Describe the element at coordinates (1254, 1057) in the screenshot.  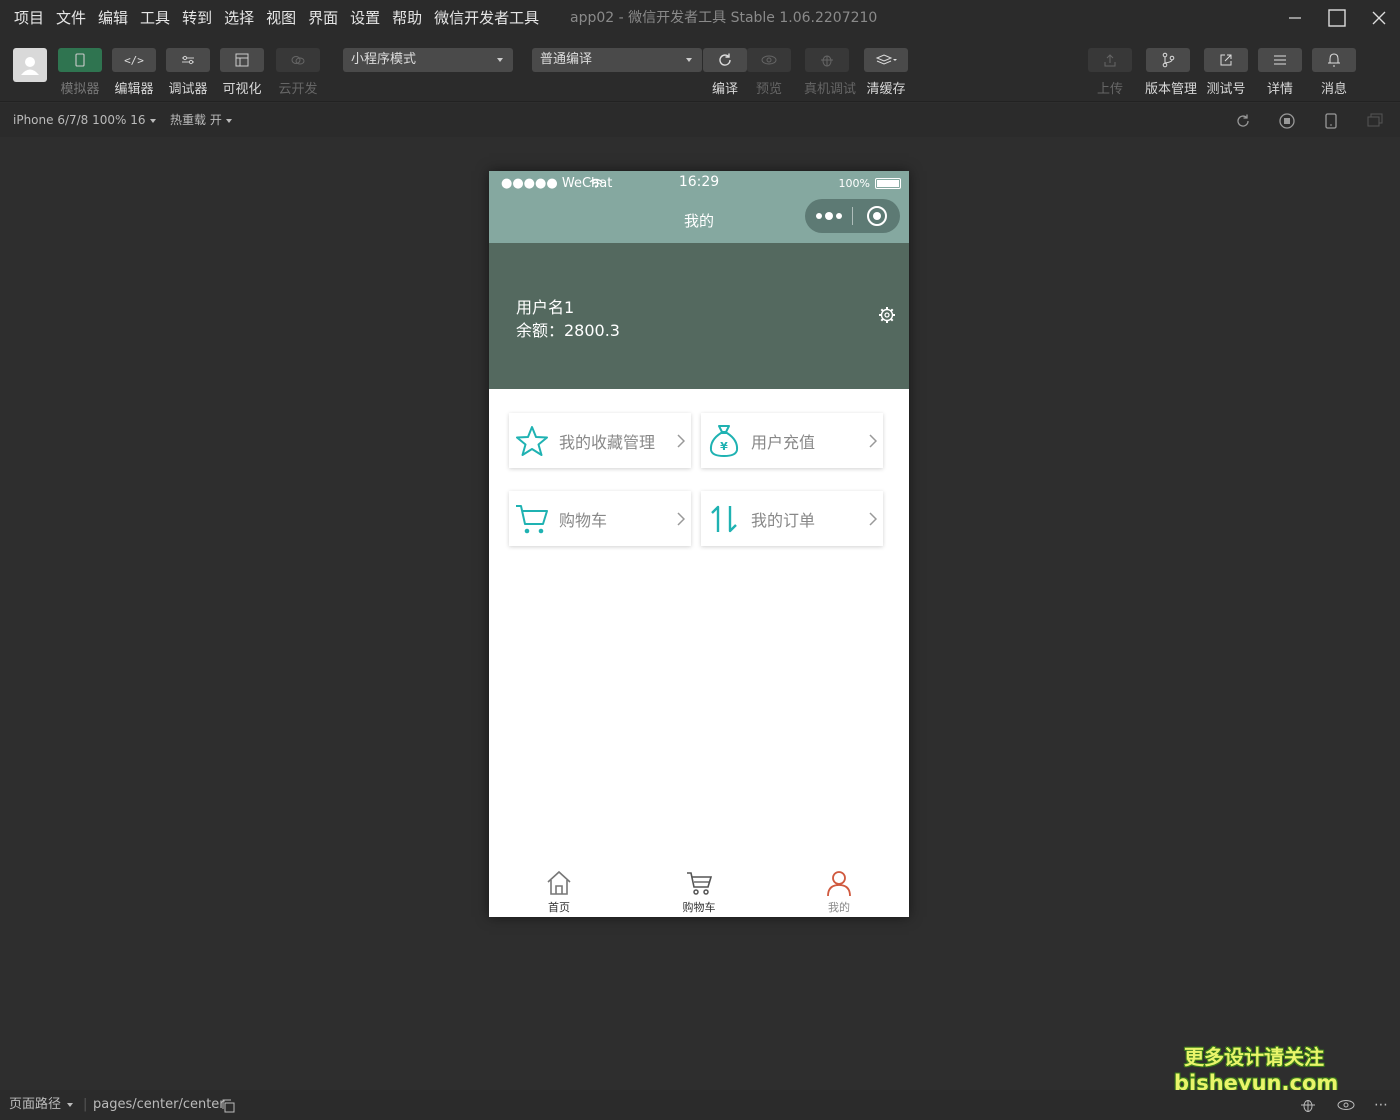
I see `watermark-line1: 更多设计请关注` at that location.